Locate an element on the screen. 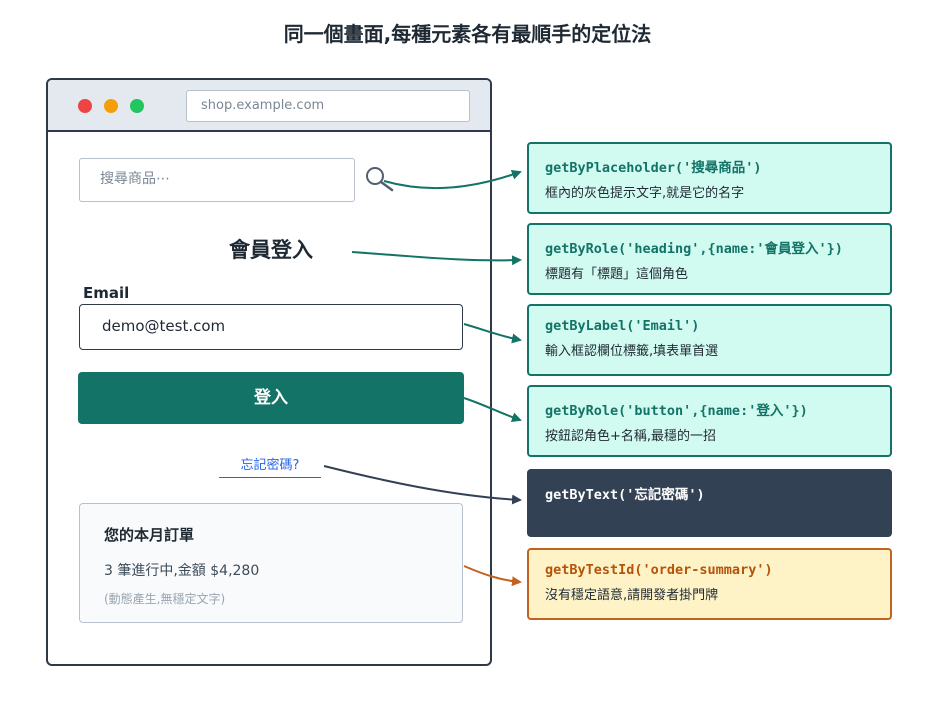  callout-code: getByLabel('Email') is located at coordinates (622, 326).